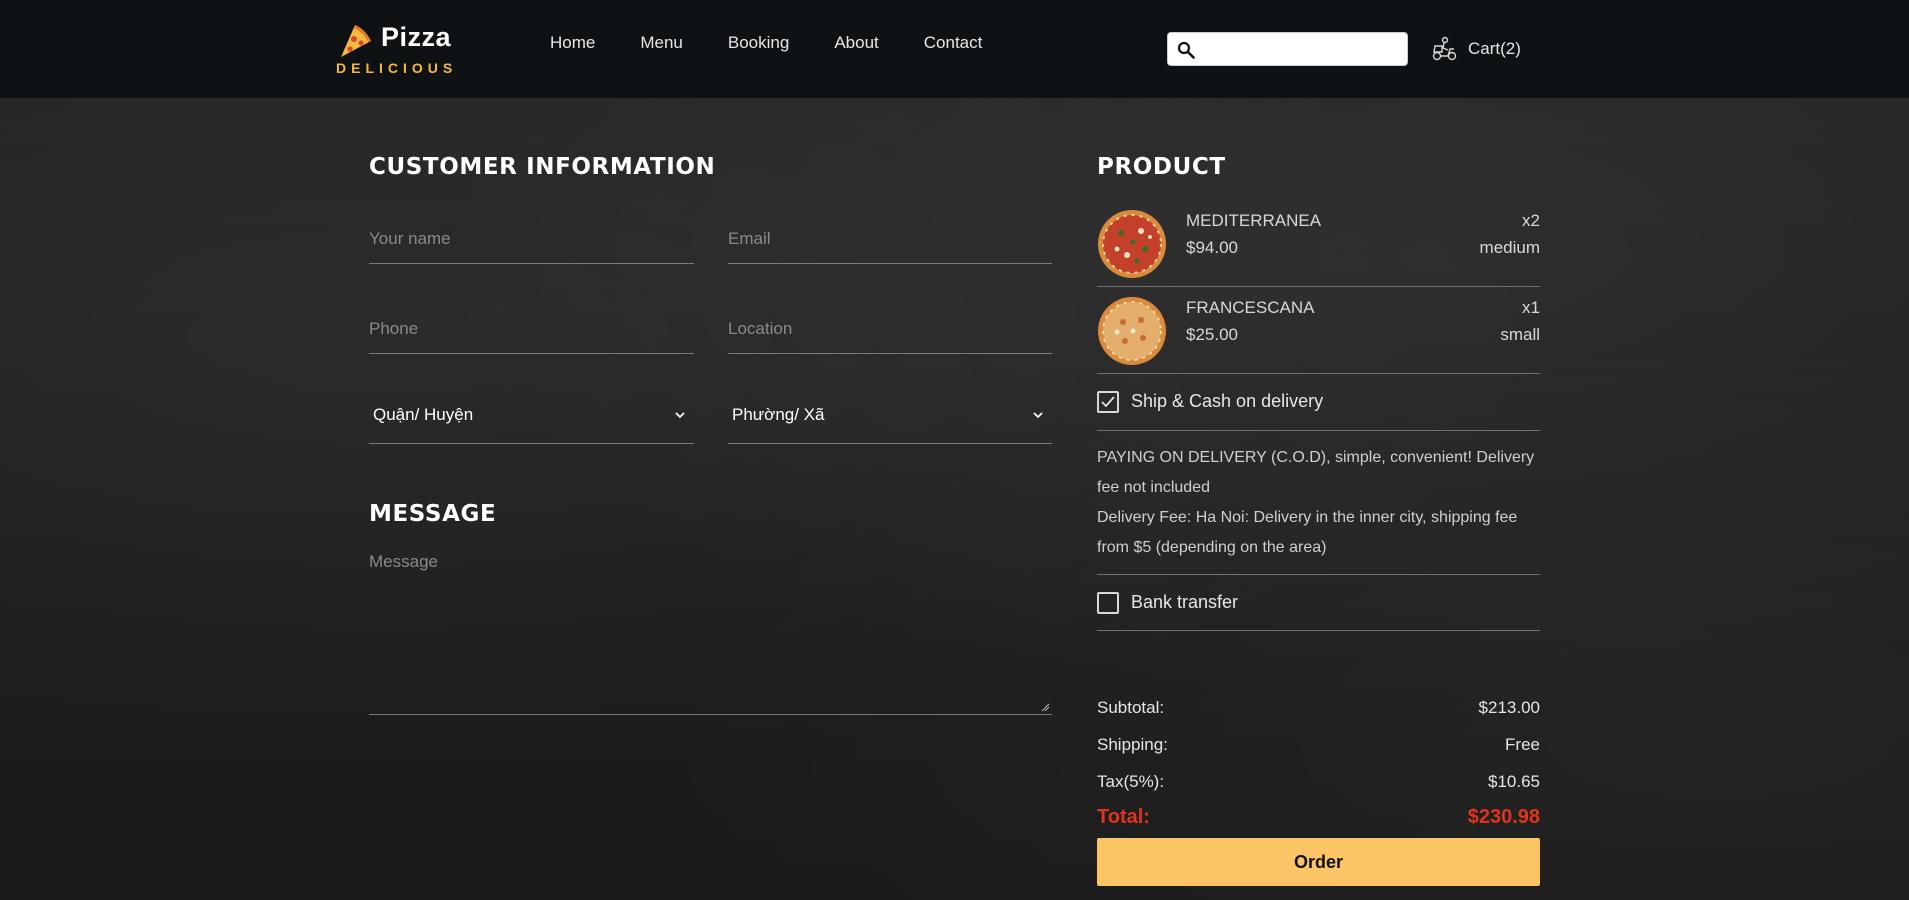 The height and width of the screenshot is (900, 1909). I want to click on brand-logo: Pizza DELICIOUS, so click(395, 48).